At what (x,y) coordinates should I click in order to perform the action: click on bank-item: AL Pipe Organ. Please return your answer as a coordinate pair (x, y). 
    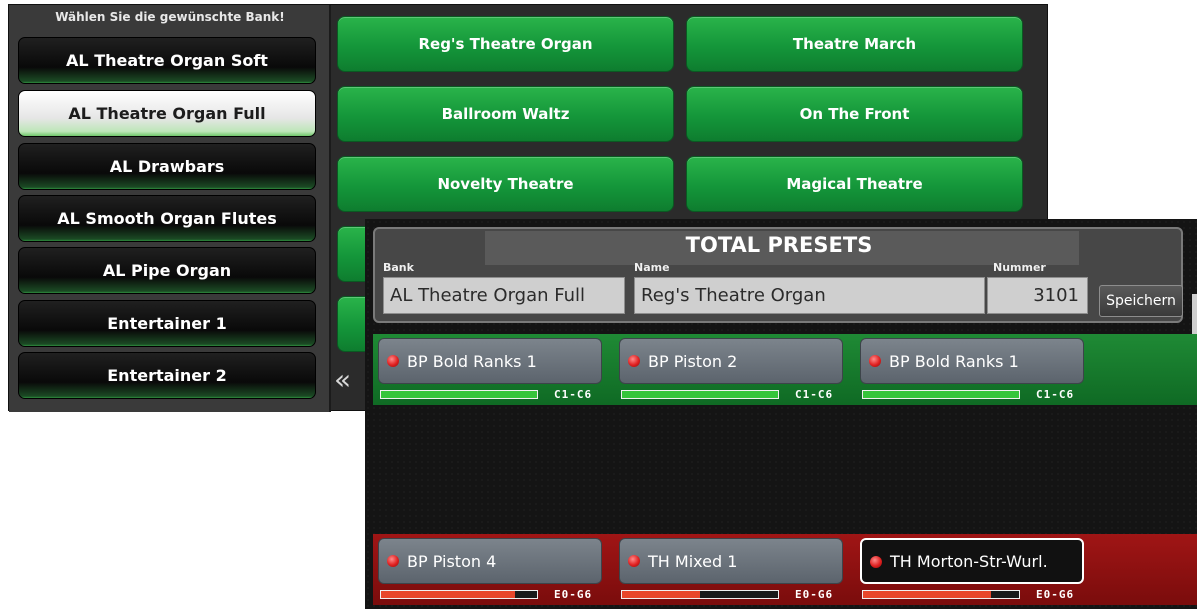
    Looking at the image, I should click on (167, 270).